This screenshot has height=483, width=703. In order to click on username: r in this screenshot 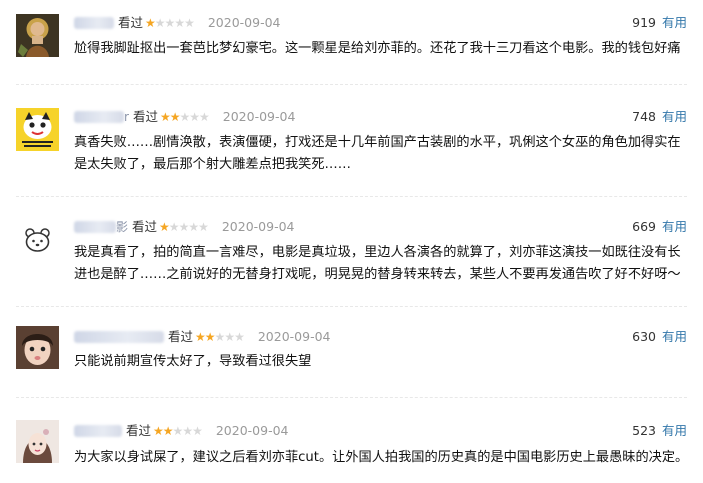, I will do `click(101, 117)`.